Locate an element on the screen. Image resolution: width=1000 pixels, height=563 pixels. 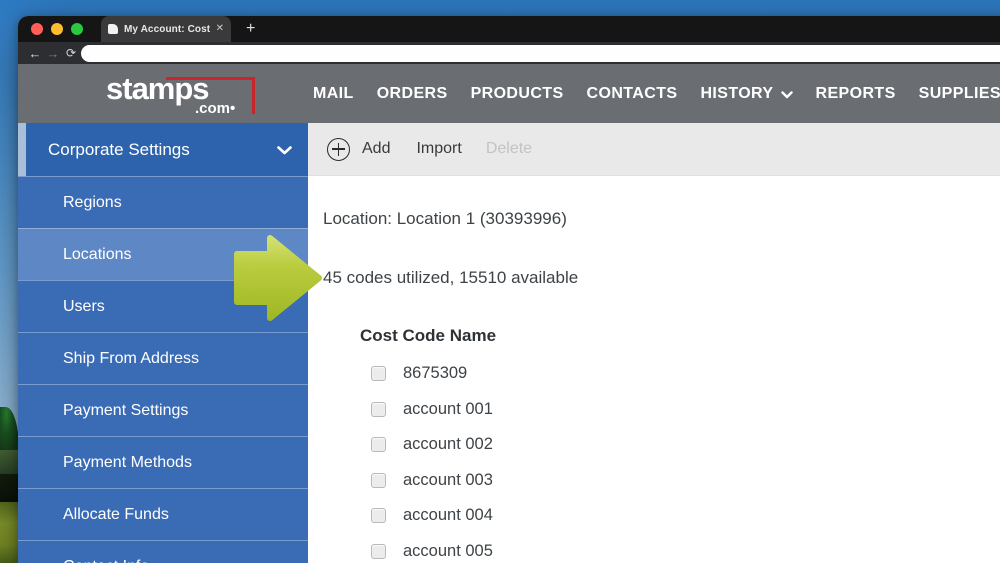
table-row: account 005 is located at coordinates (661, 548).